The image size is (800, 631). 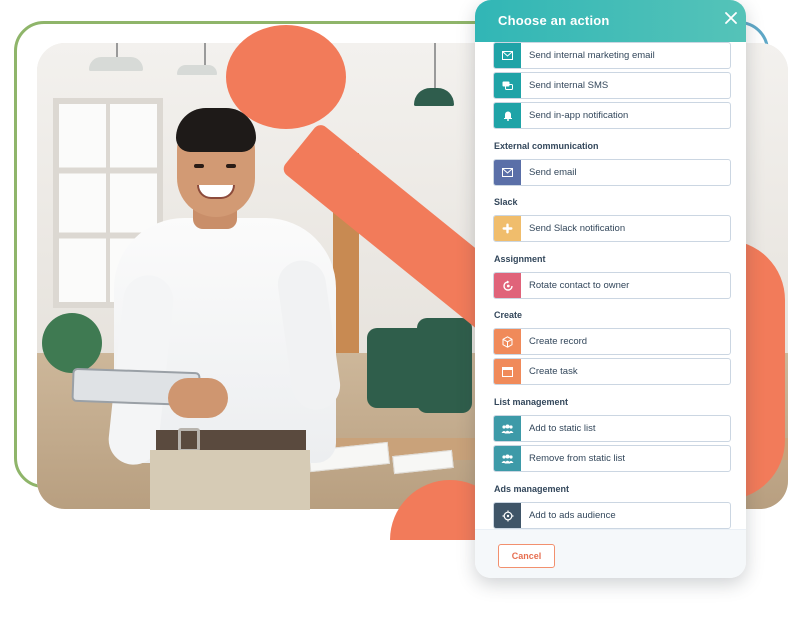 What do you see at coordinates (189, 440) in the screenshot?
I see `belt-buckle` at bounding box center [189, 440].